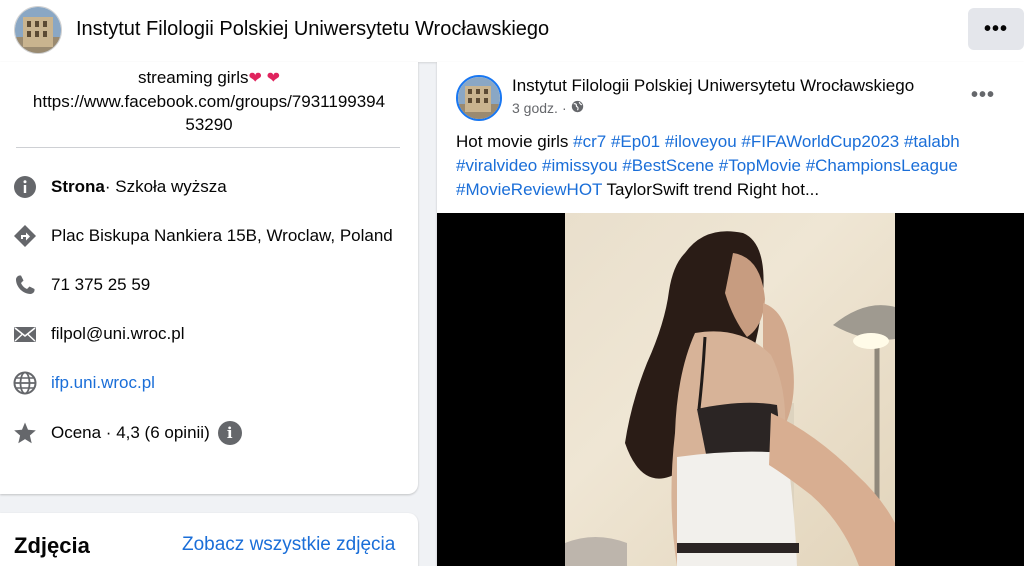  I want to click on rating-row: Ocena · 4,3 (6 opinii) i, so click(127, 433).